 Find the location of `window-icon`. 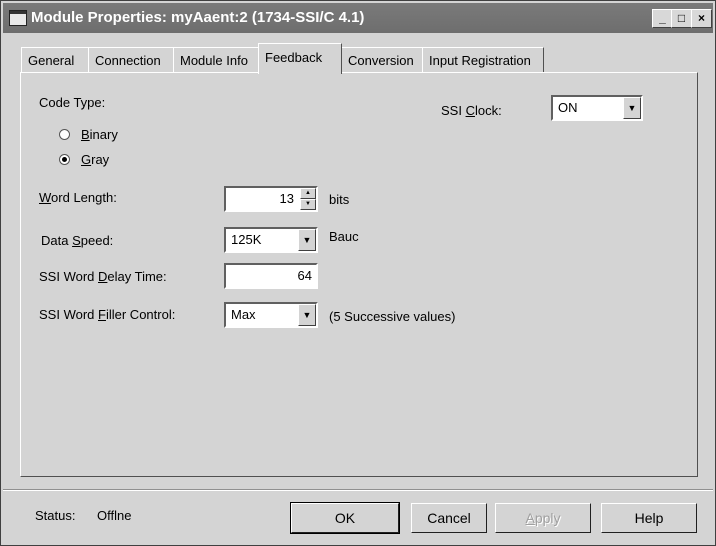

window-icon is located at coordinates (18, 18).